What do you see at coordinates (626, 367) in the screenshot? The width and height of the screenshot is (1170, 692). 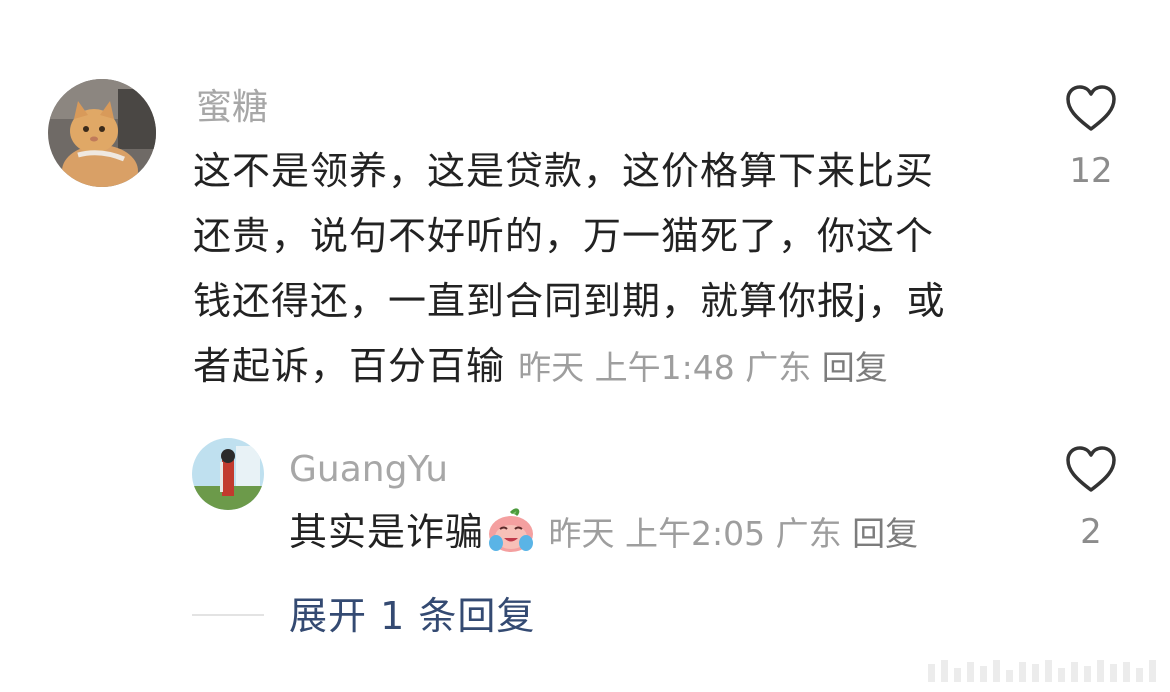 I see `comment-time: 昨天 上午1:48` at bounding box center [626, 367].